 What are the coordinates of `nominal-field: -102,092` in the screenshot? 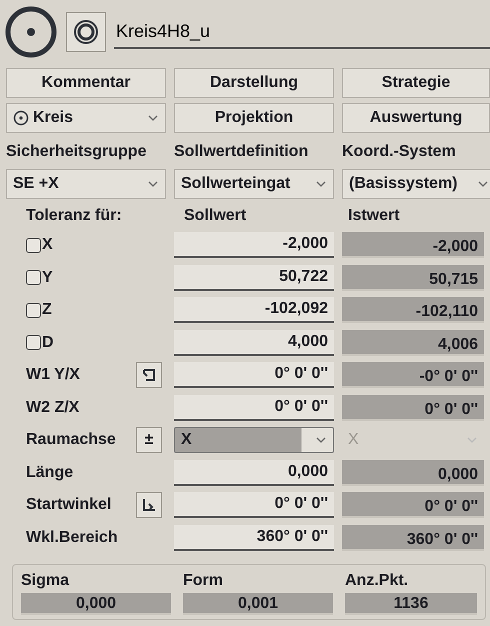 It's located at (254, 310).